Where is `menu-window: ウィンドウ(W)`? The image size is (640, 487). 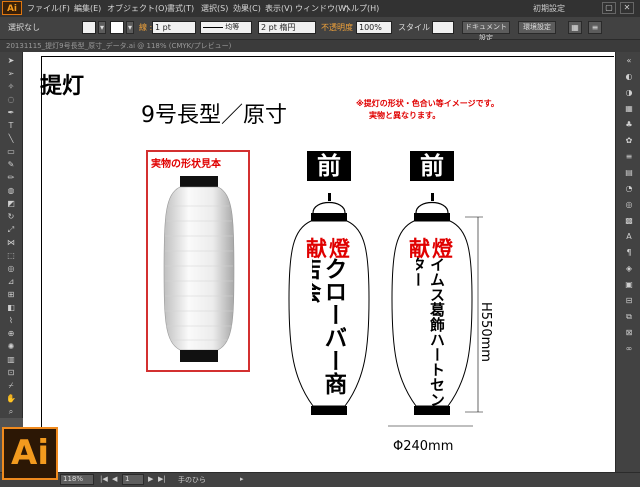
menu-window: ウィンドウ(W) is located at coordinates (322, 8).